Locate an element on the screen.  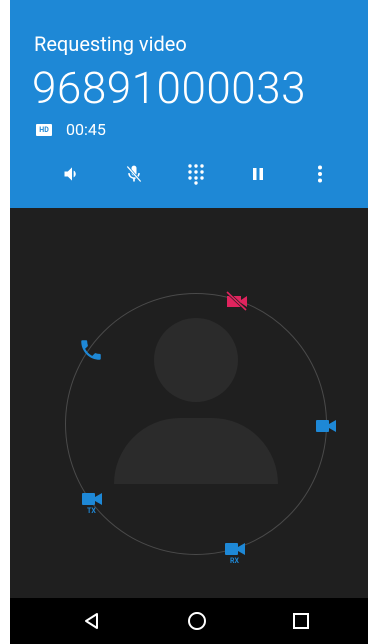
video-tx-icon is located at coordinates (92, 499).